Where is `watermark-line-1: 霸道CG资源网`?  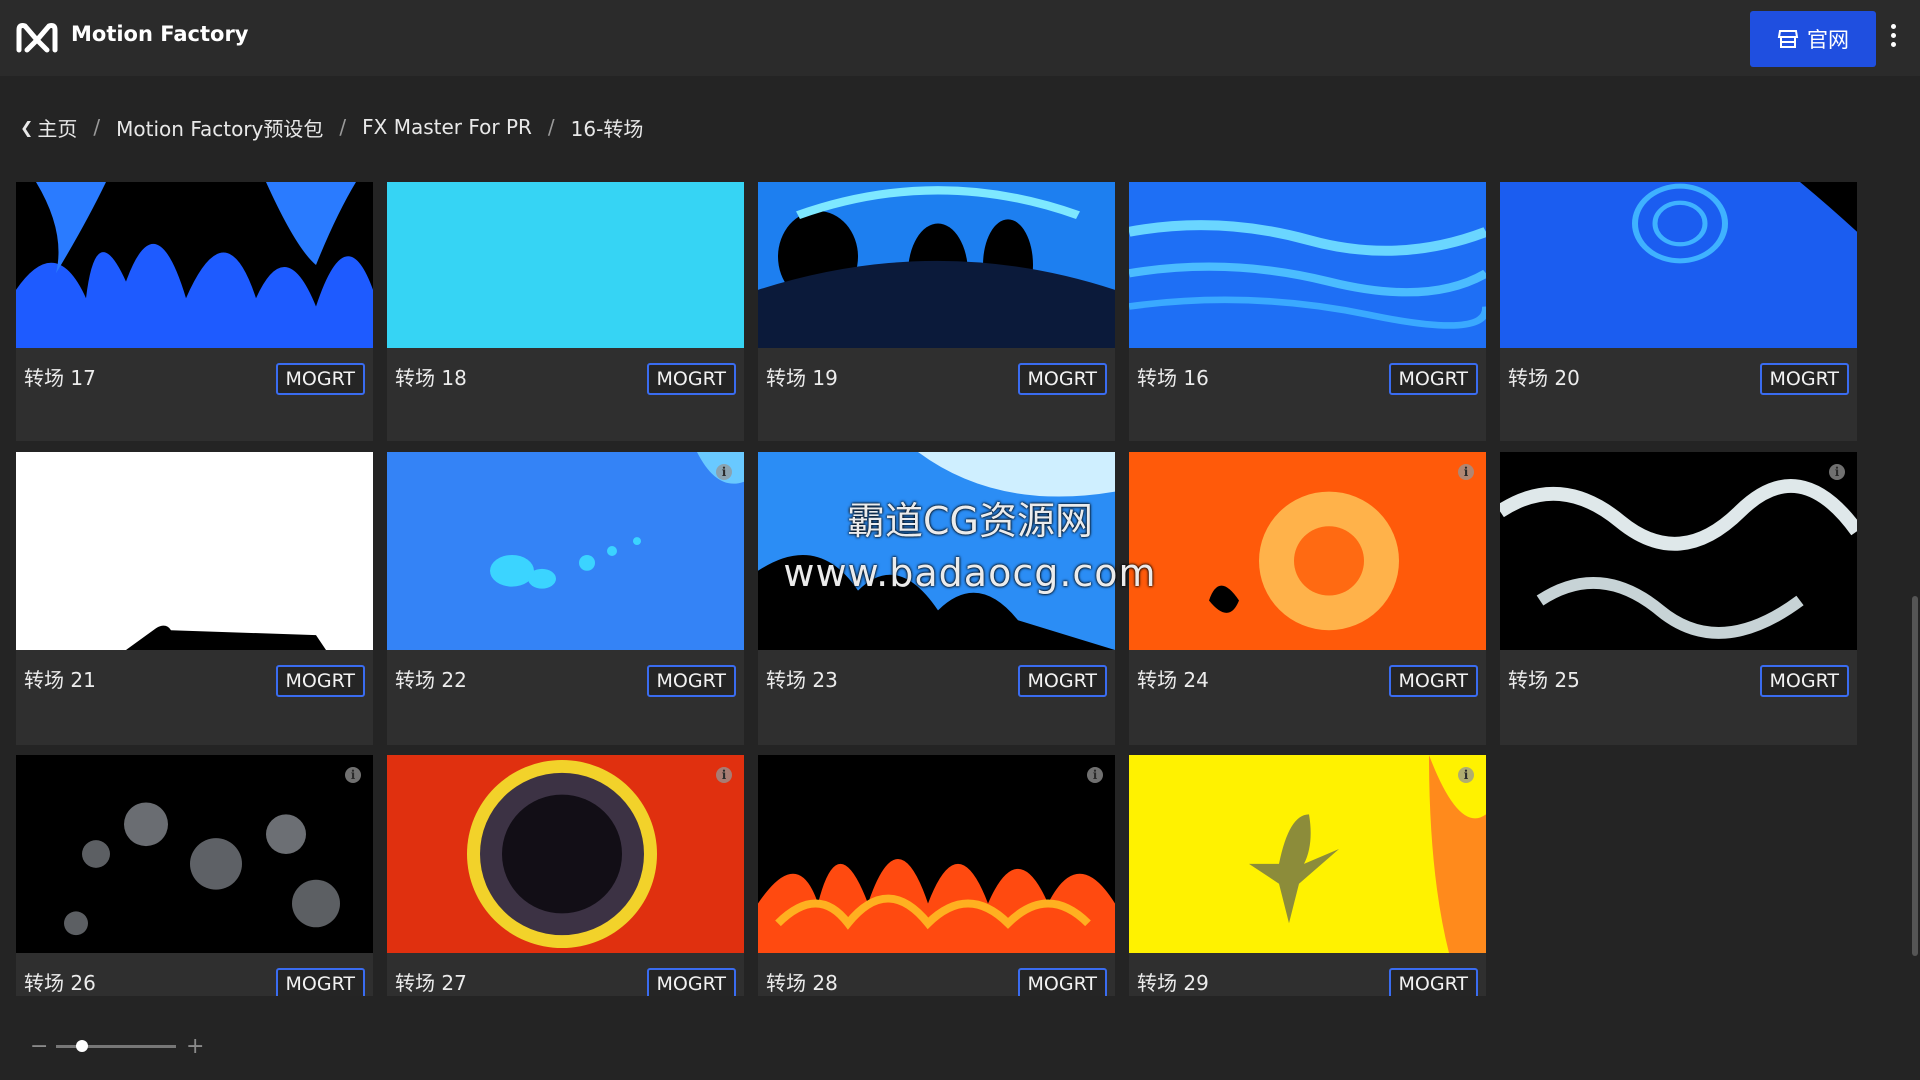 watermark-line-1: 霸道CG资源网 is located at coordinates (970, 521).